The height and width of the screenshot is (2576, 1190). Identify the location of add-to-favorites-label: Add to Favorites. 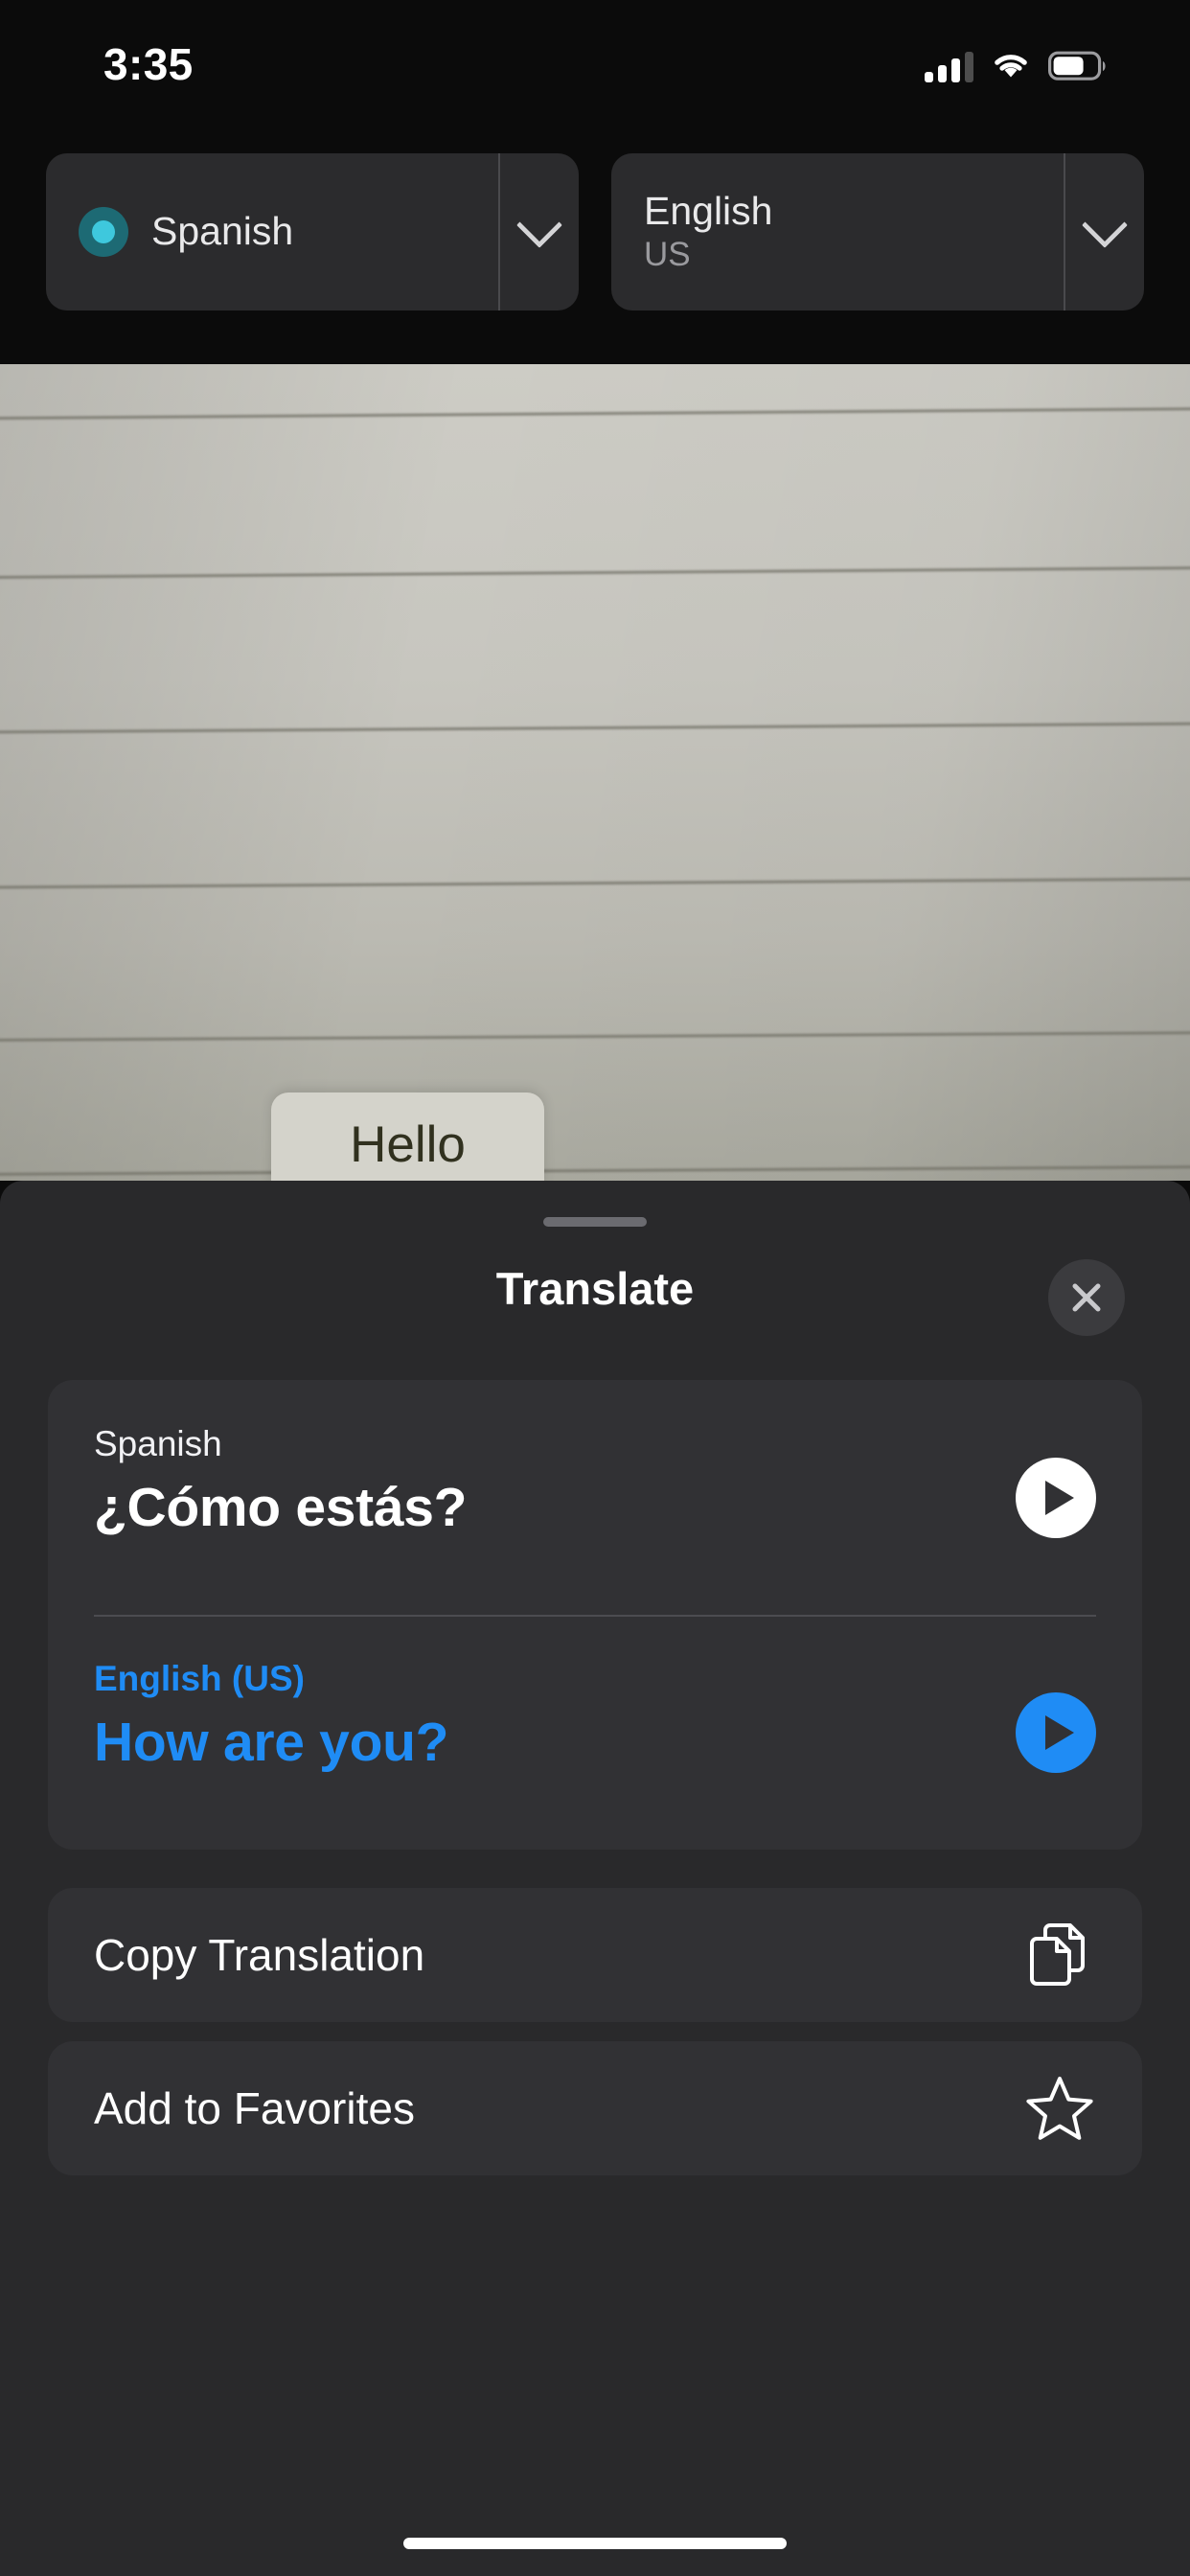
(255, 2108).